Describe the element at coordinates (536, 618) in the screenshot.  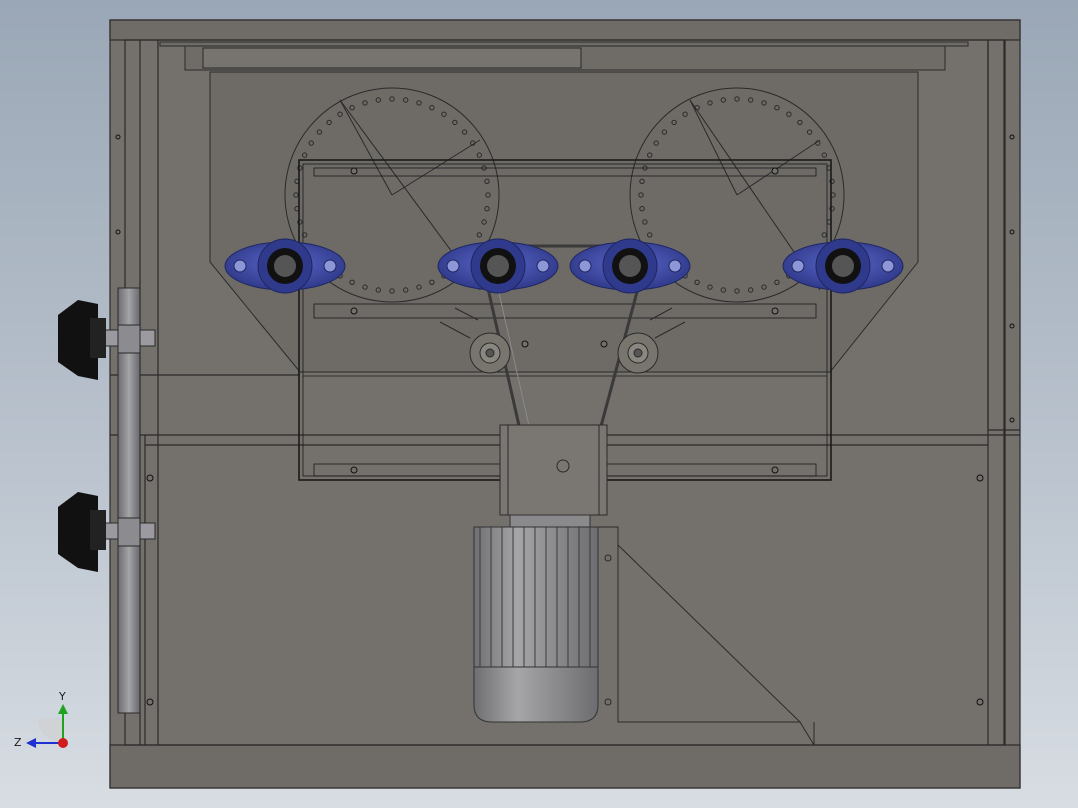
I see `electric-motor` at that location.